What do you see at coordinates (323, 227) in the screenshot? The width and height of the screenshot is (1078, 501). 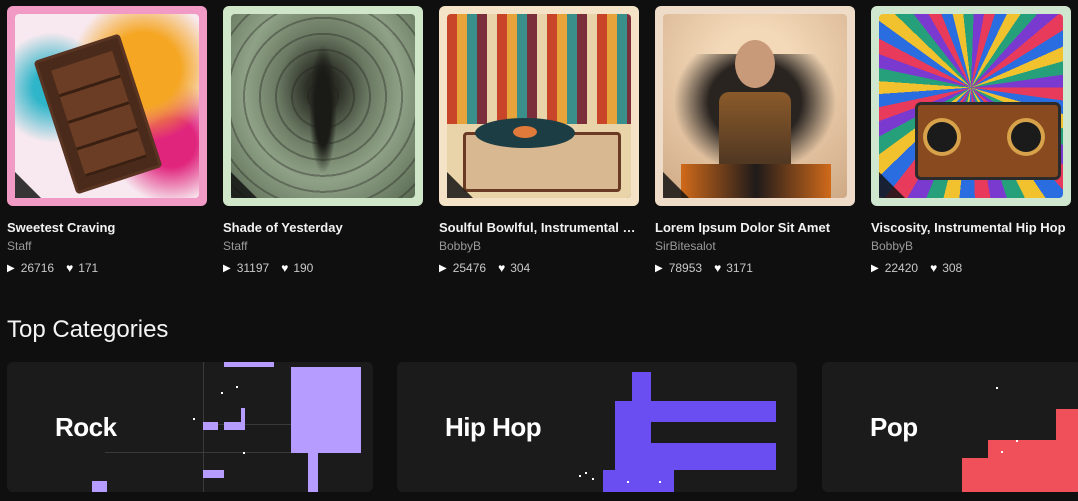 I see `track-title: Shade of Yesterday` at bounding box center [323, 227].